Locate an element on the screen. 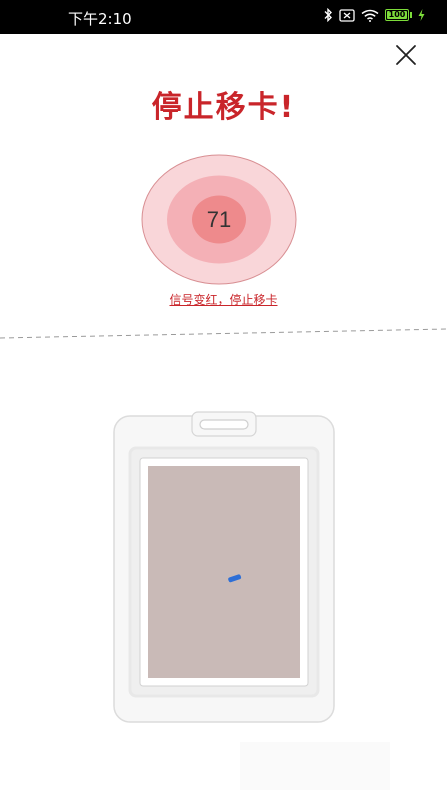 Image resolution: width=447 pixels, height=796 pixels. battery-text: 100 is located at coordinates (397, 14).